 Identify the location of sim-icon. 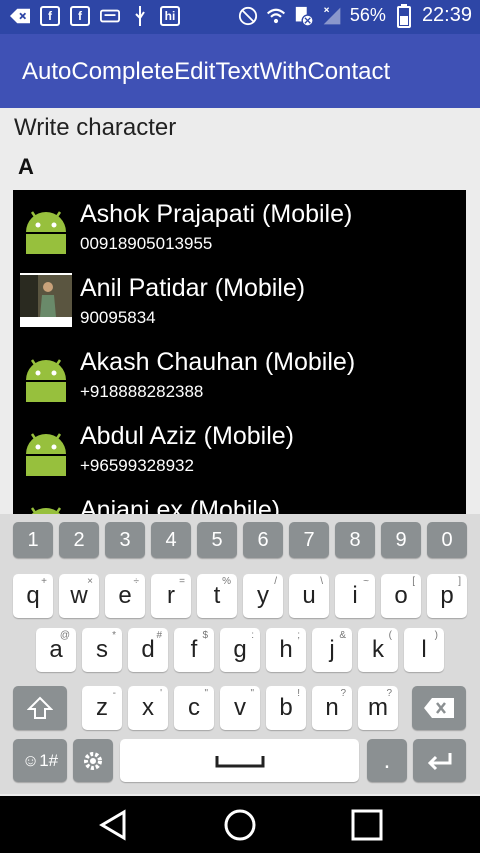
(304, 16).